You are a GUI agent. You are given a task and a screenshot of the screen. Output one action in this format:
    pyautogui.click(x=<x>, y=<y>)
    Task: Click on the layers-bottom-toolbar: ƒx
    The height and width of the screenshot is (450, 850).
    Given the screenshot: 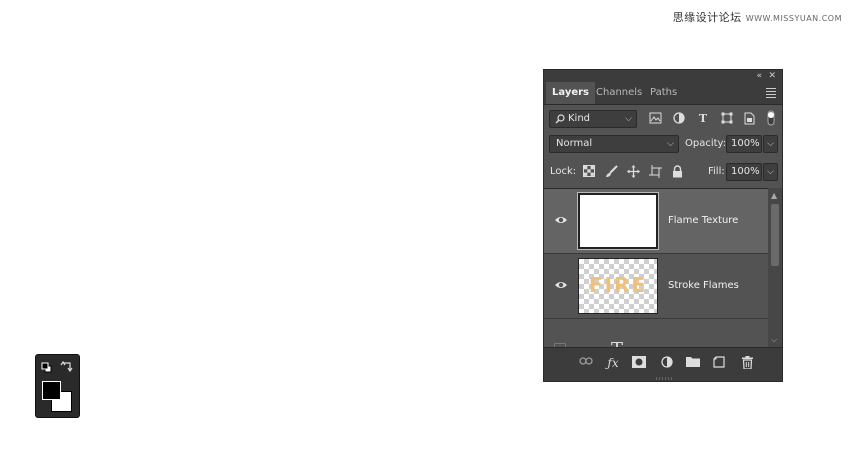 What is the action you would take?
    pyautogui.click(x=663, y=364)
    